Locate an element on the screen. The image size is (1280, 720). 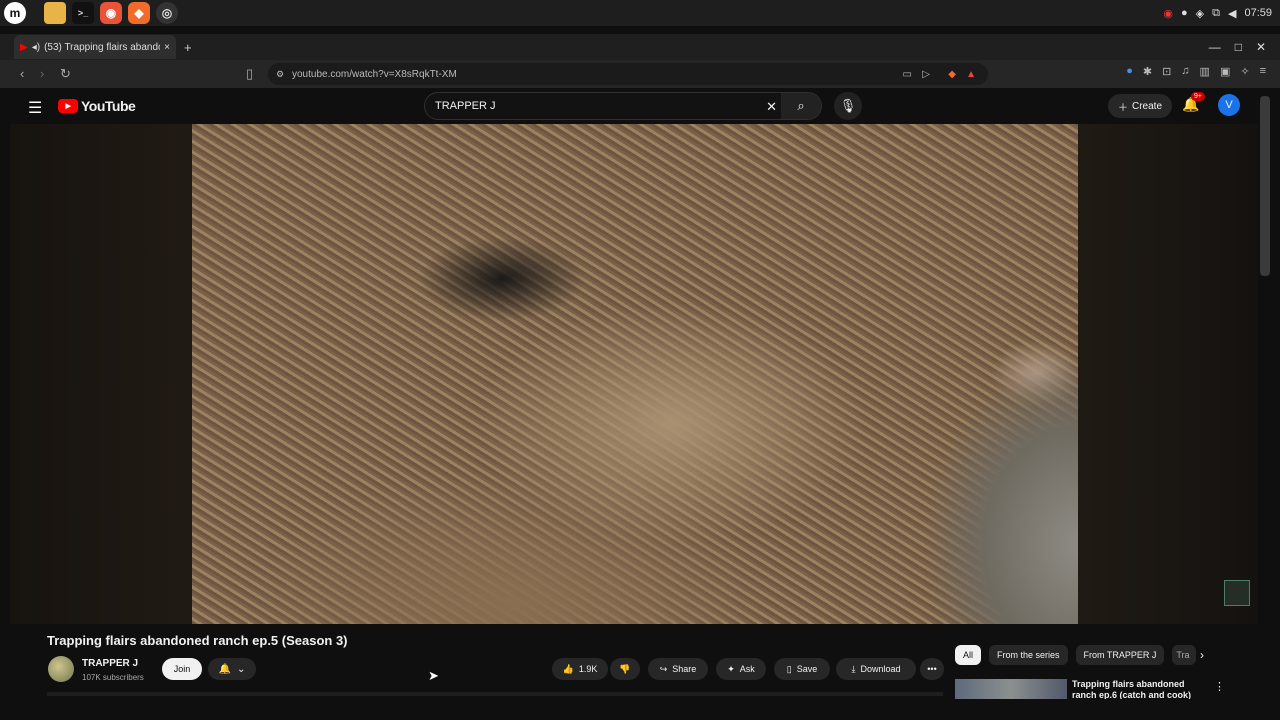
download-label: Download is located at coordinates (880, 669).